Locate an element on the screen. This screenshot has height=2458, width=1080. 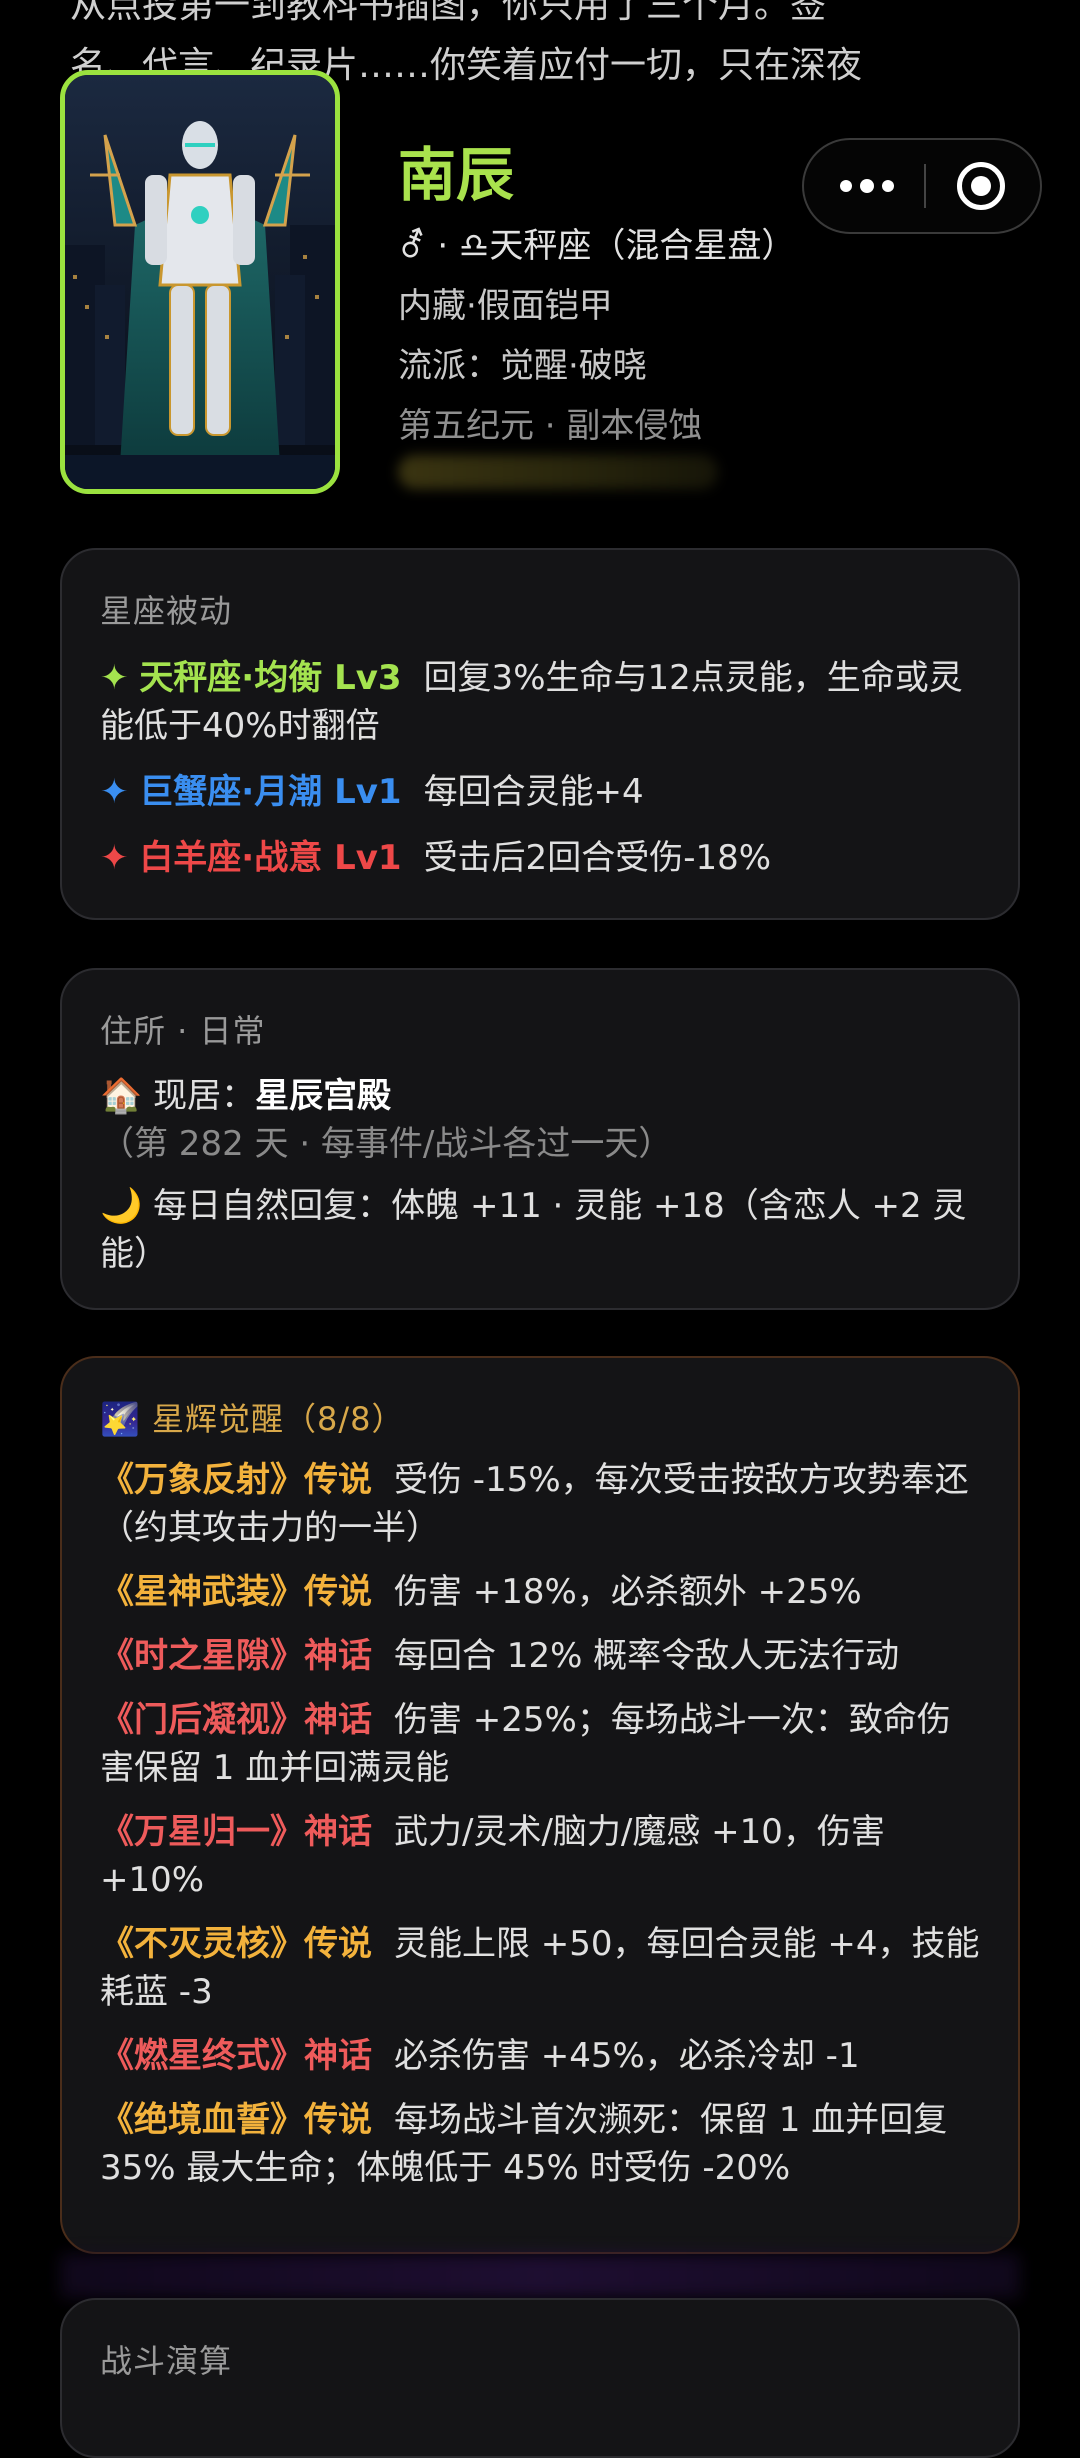
awakening-item: 《燃星终式》神话 必杀伤害 +45%，必杀冷却 -1 is located at coordinates (540, 2056).